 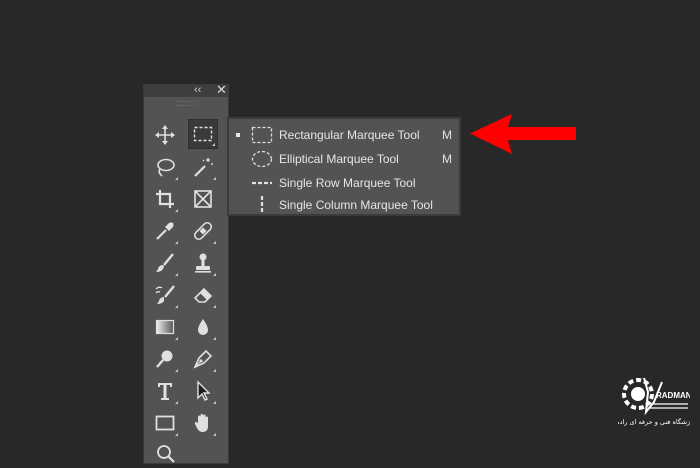 I want to click on crop-tool, so click(x=165, y=199).